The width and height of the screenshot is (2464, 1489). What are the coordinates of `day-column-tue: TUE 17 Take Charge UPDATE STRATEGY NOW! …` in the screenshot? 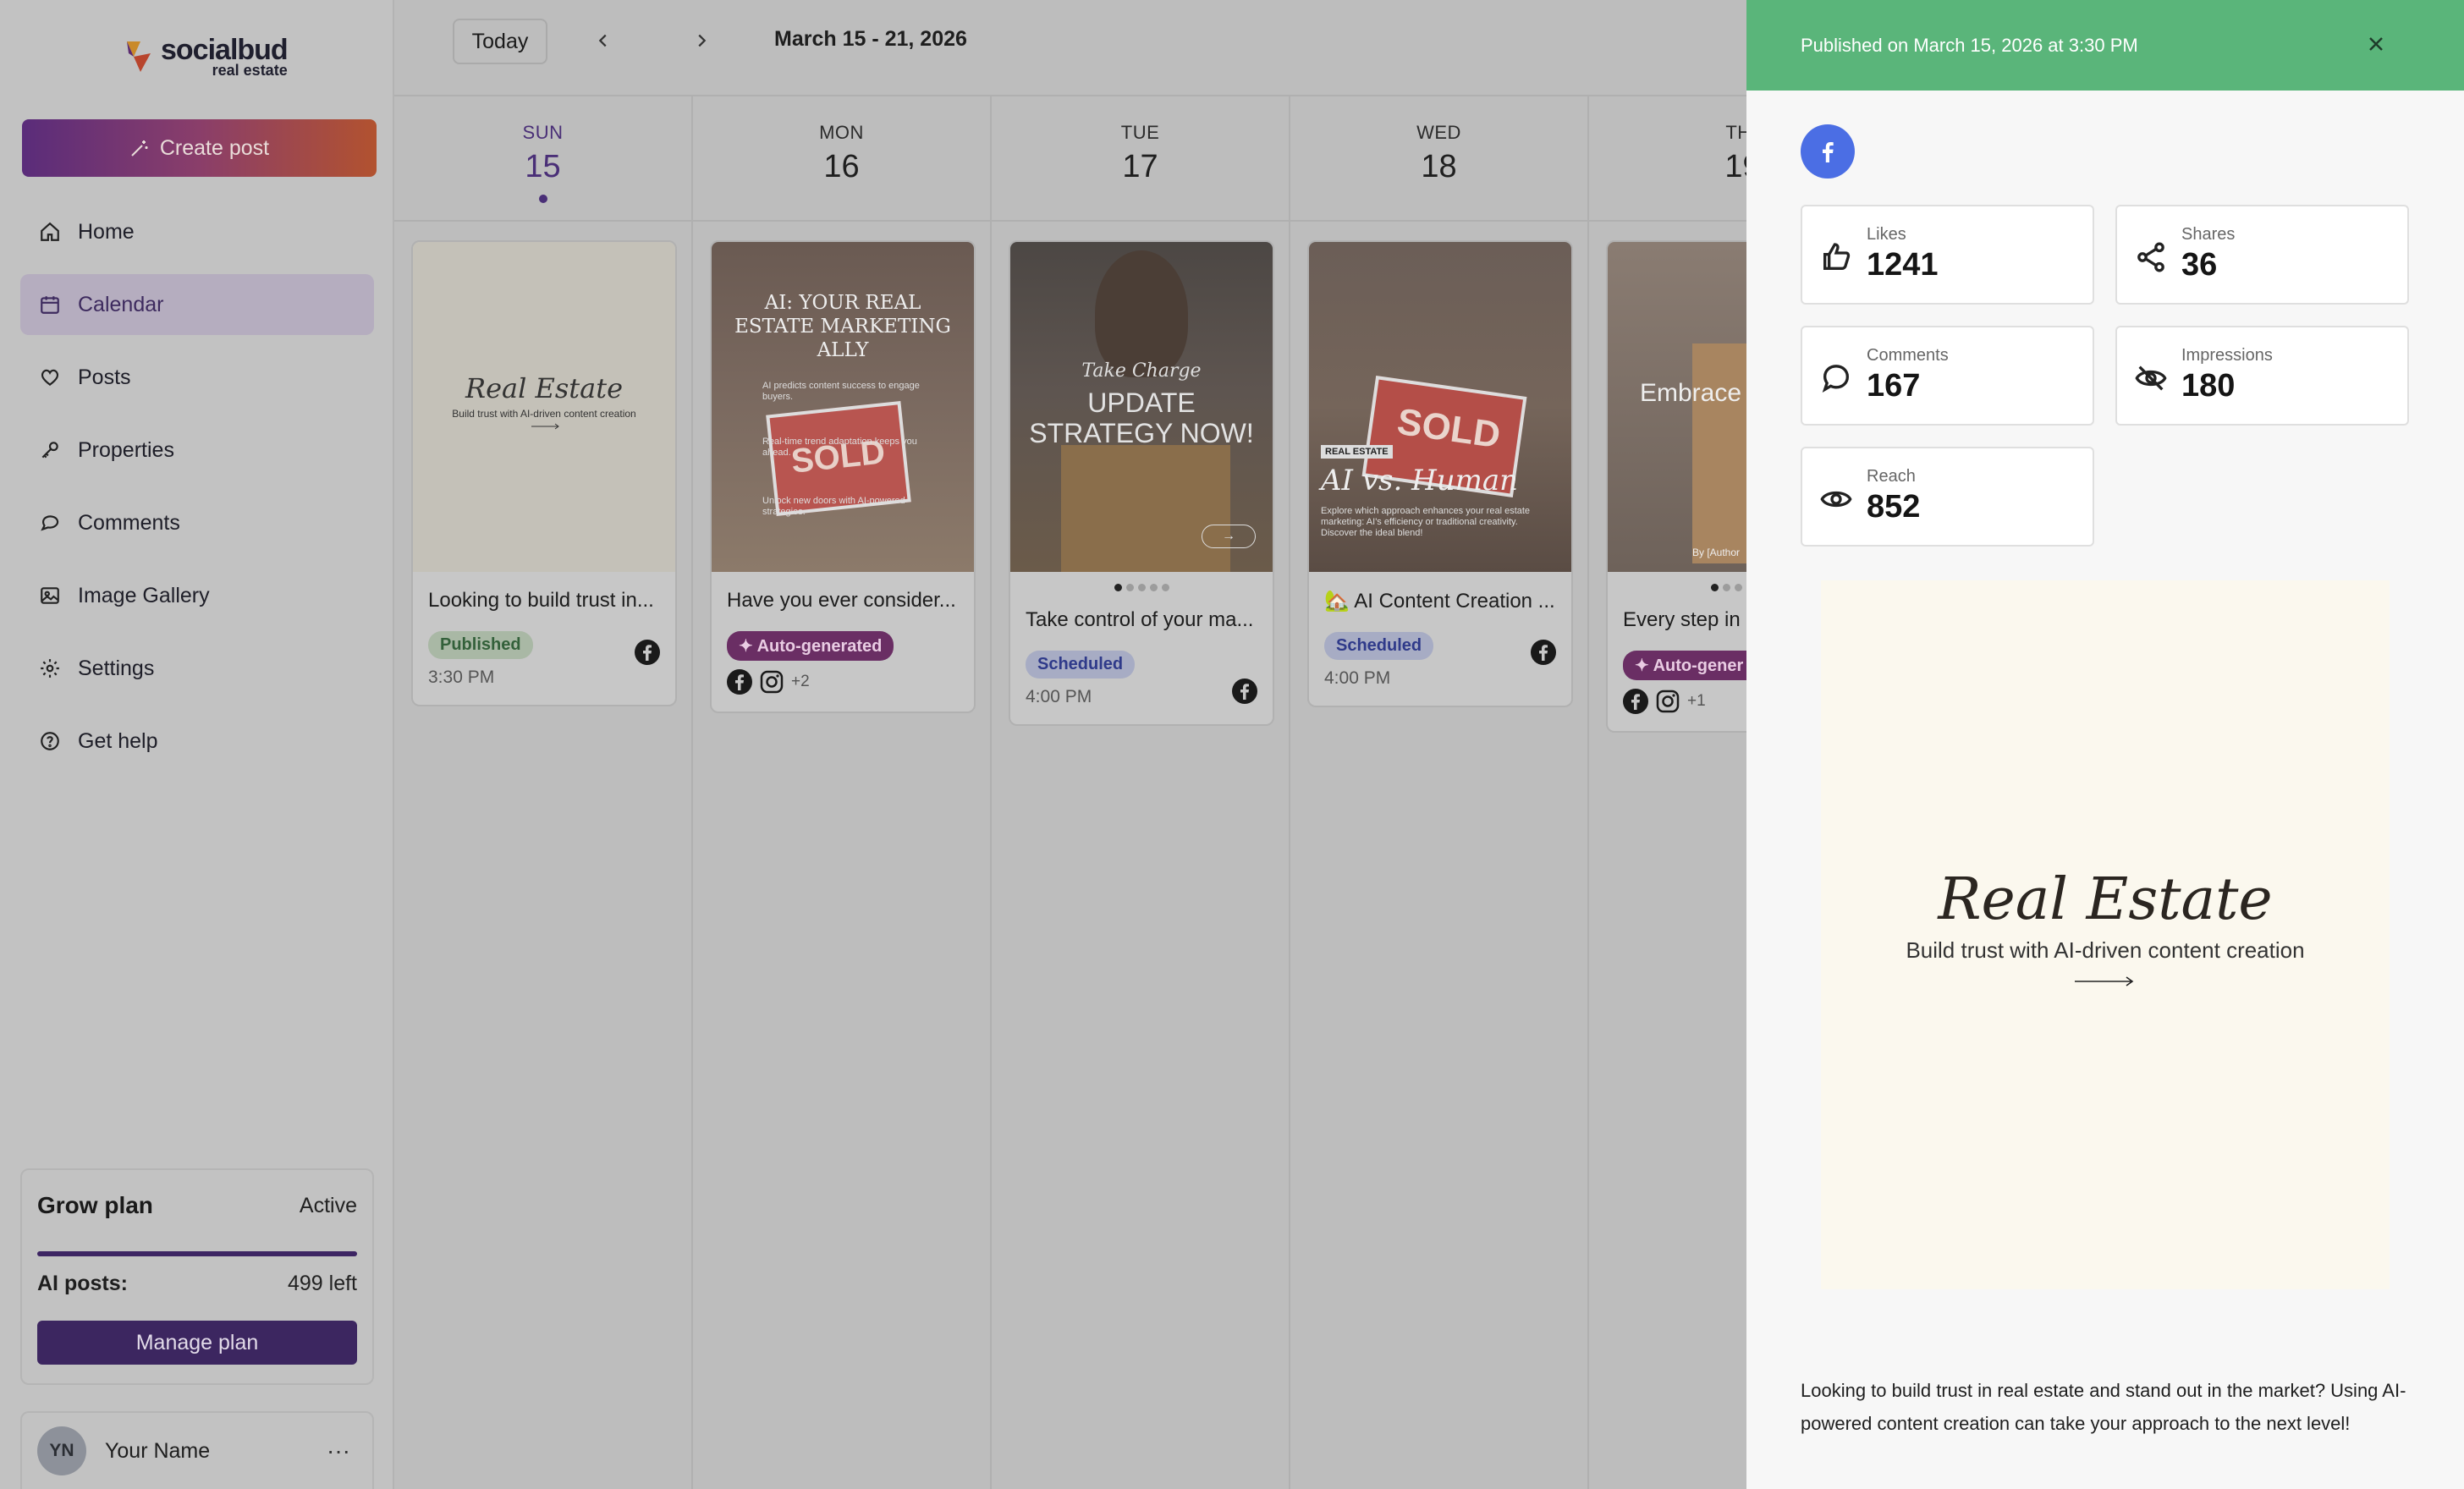 It's located at (1141, 792).